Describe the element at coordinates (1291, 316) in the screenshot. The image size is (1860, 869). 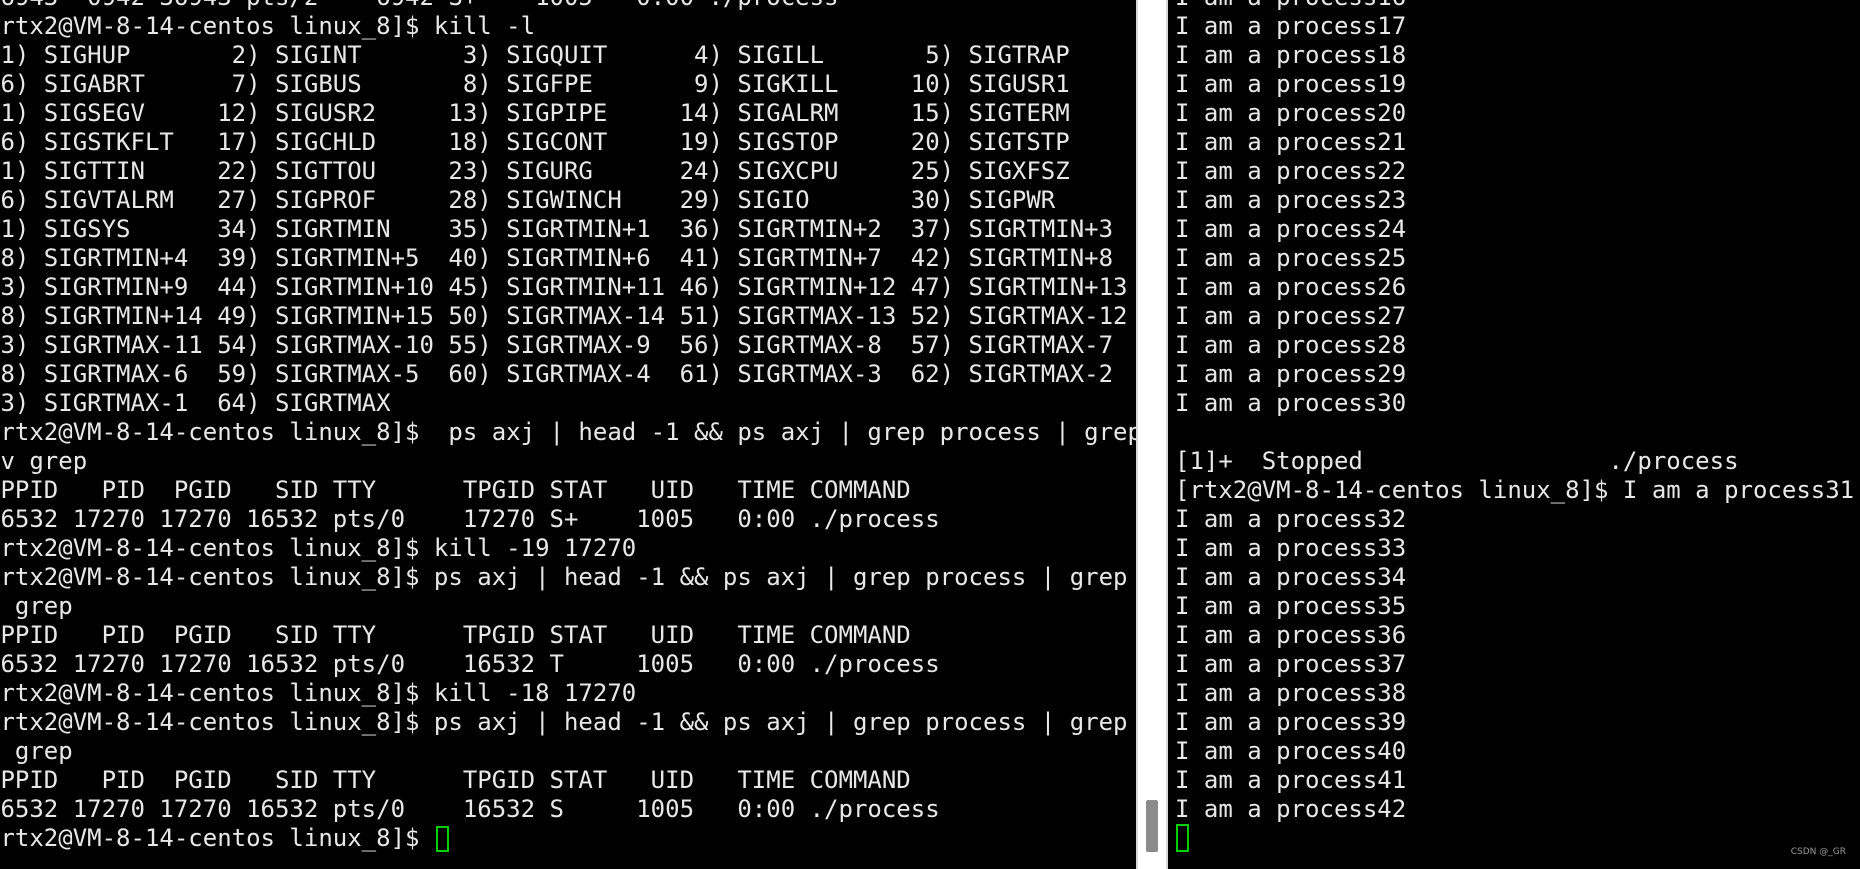
I see `right-terminal-line: I am a process27` at that location.